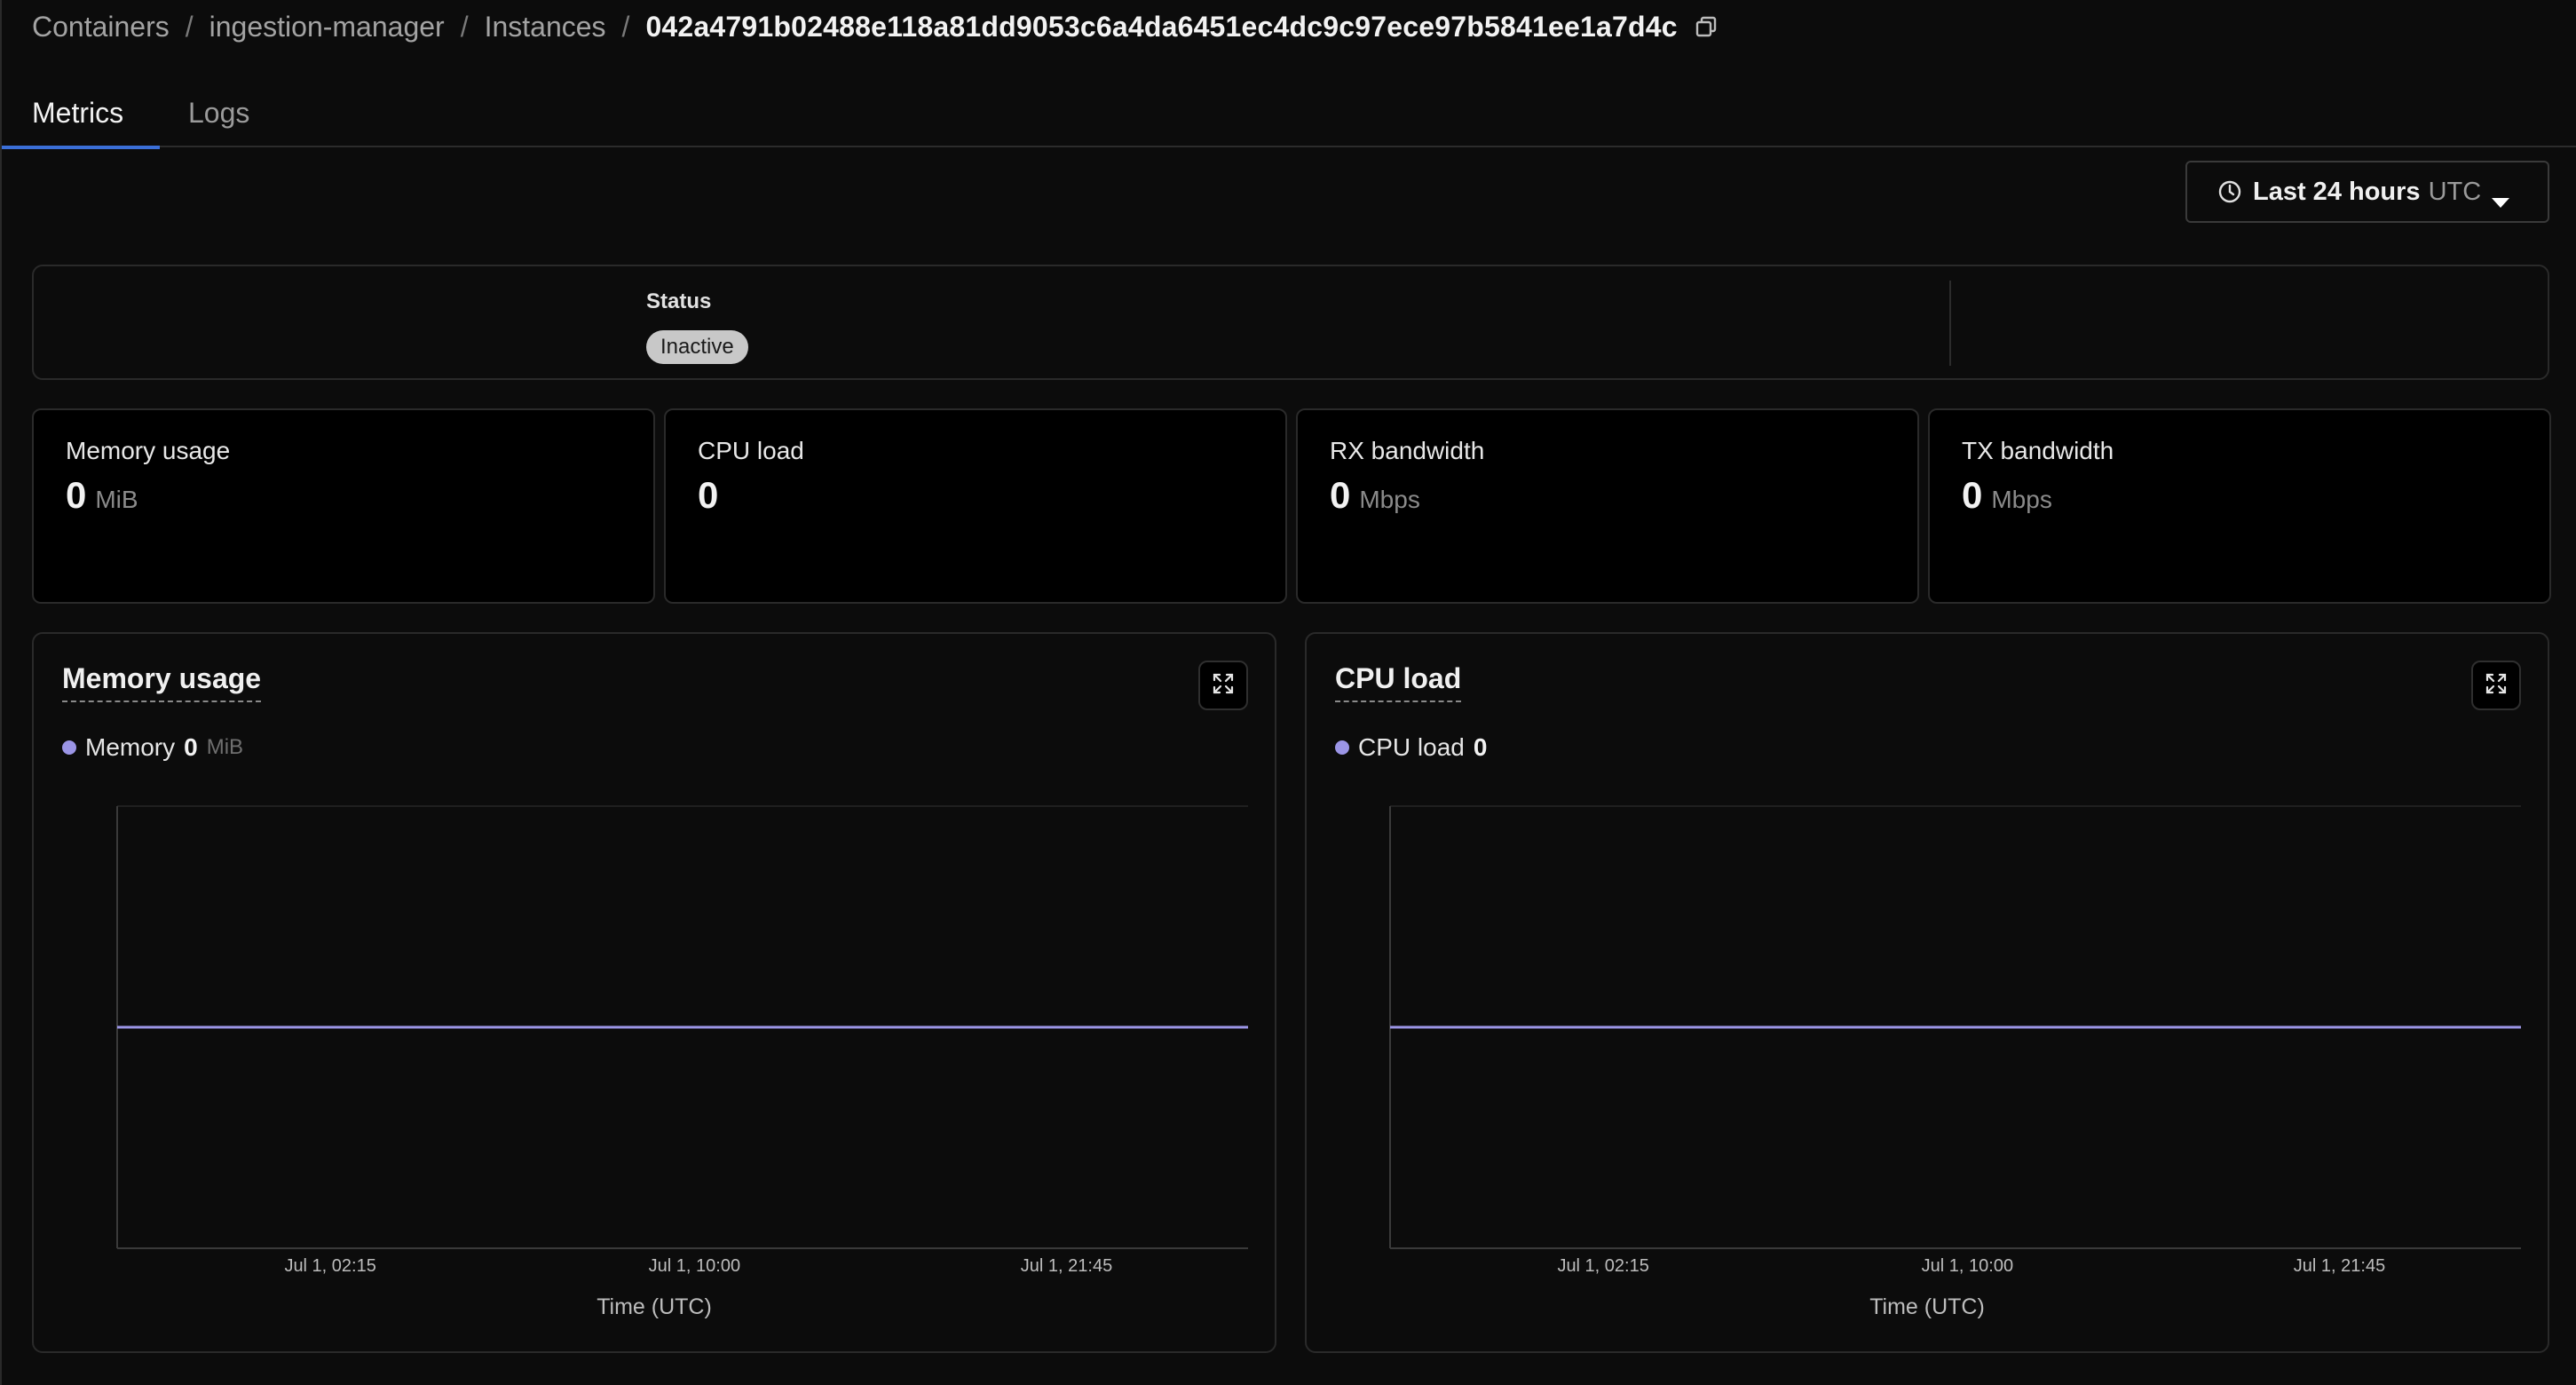  Describe the element at coordinates (1706, 26) in the screenshot. I see `copy-icon` at that location.